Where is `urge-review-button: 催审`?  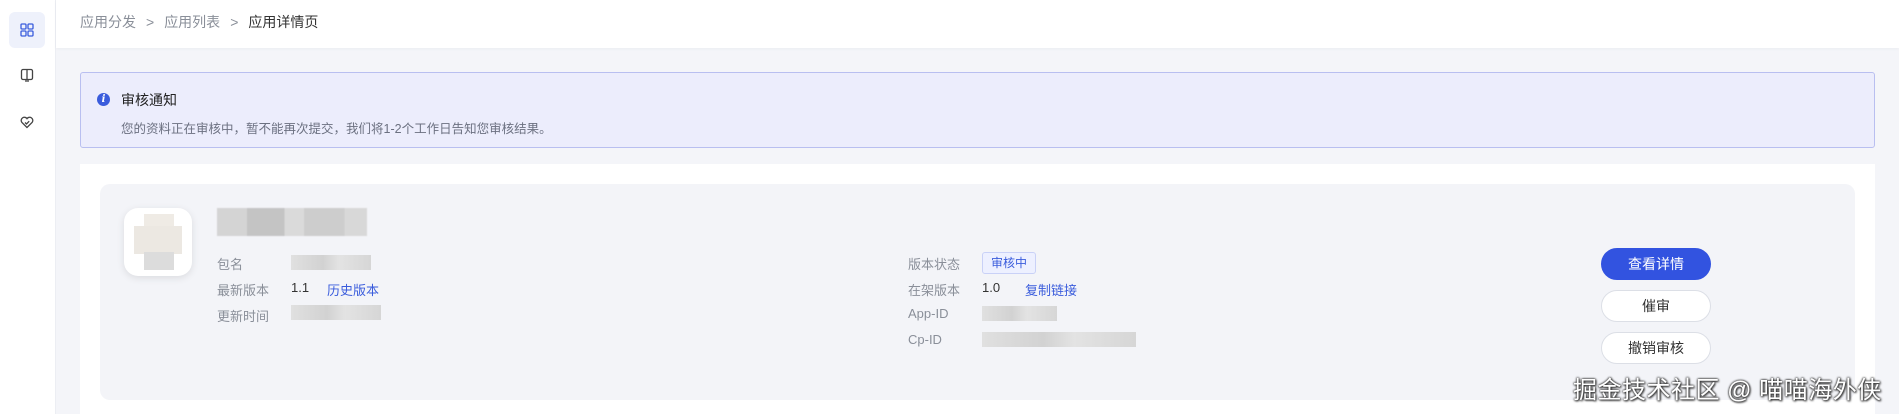 urge-review-button: 催审 is located at coordinates (1656, 306).